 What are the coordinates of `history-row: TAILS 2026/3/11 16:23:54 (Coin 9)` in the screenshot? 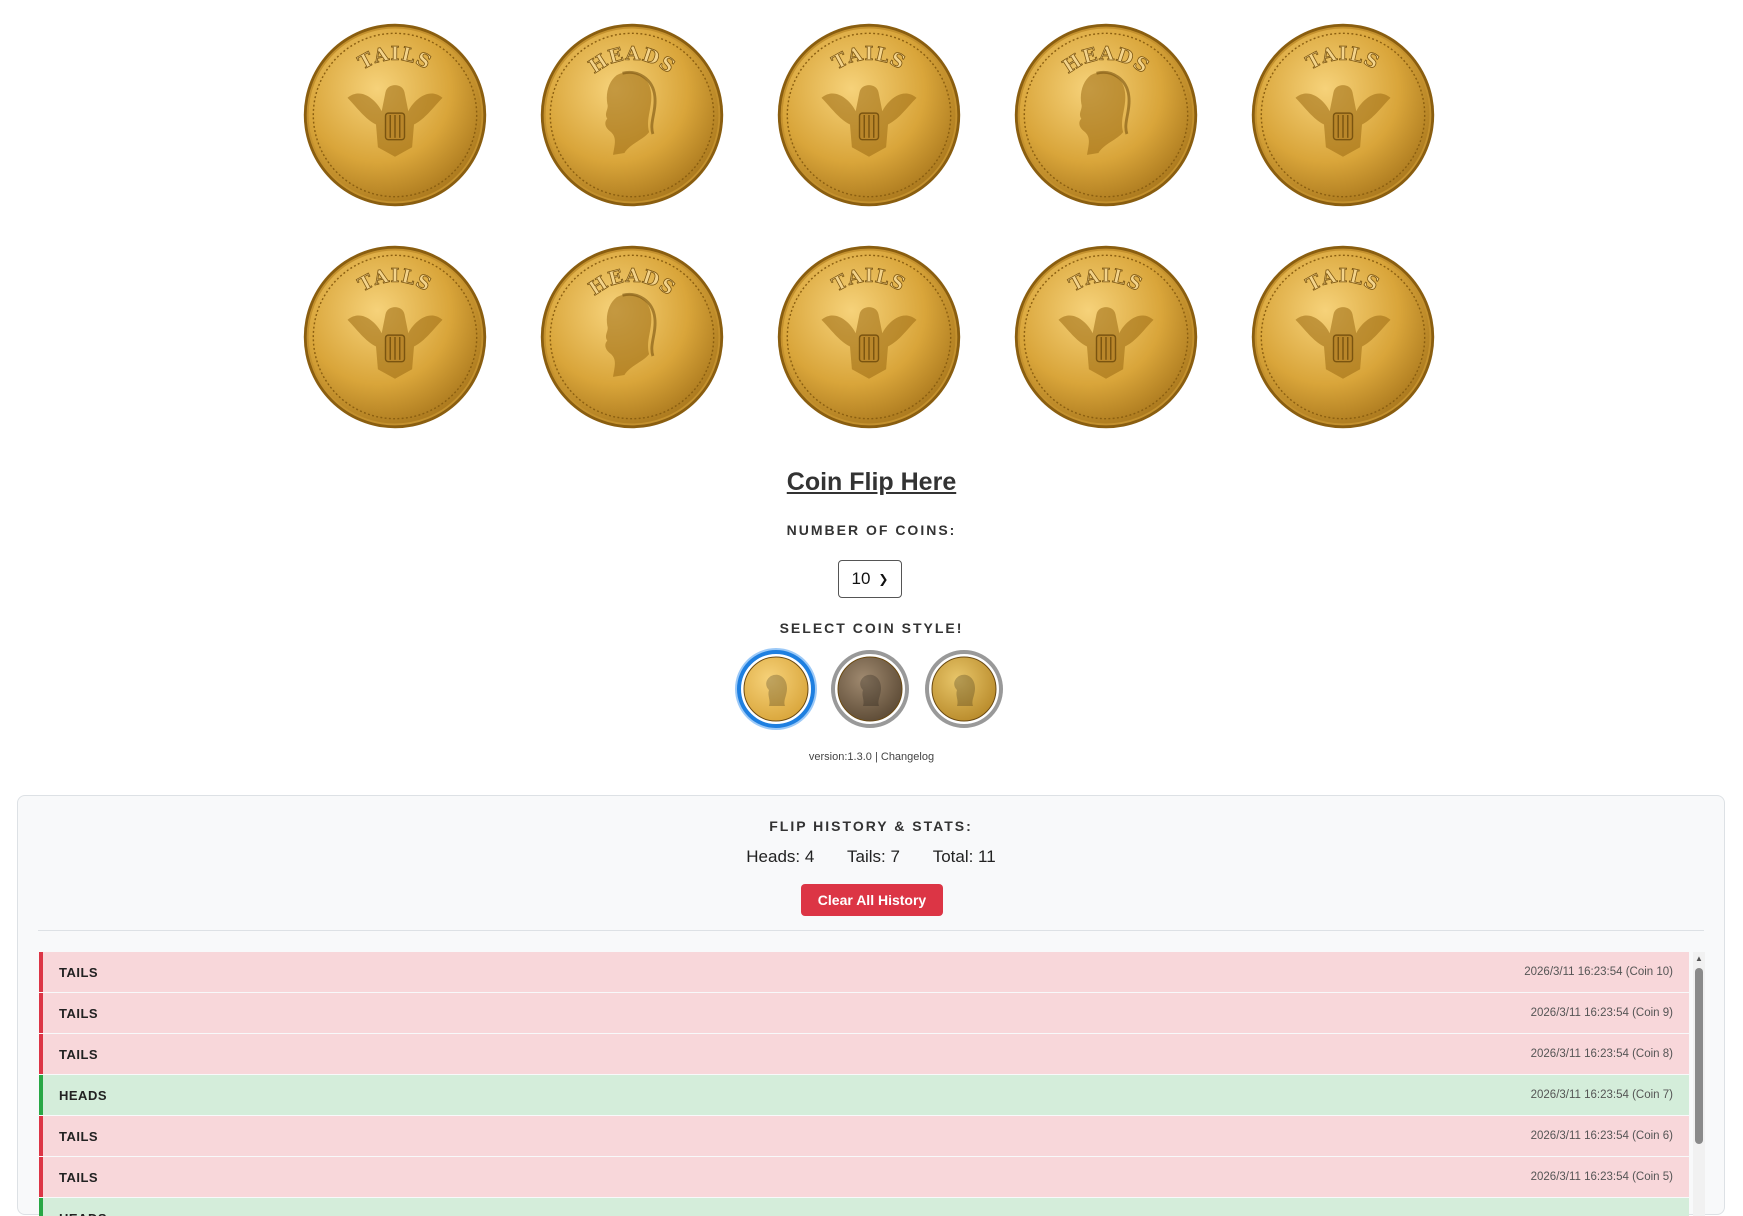 It's located at (864, 1013).